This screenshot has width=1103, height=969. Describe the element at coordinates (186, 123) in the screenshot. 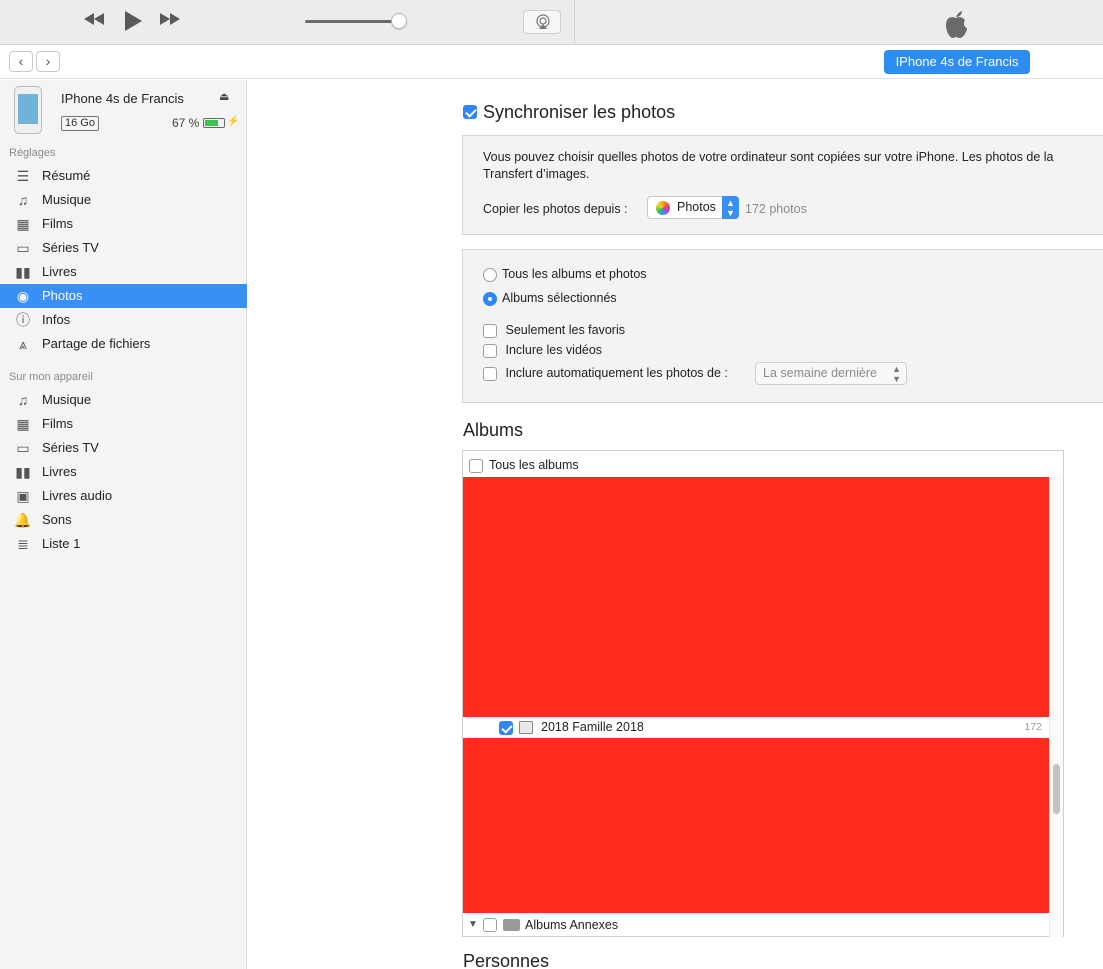

I see `battery-percent: 67 %` at that location.